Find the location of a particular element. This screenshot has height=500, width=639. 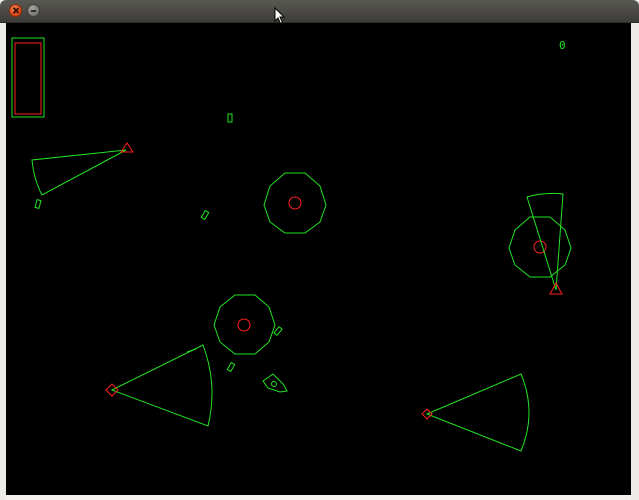

close-button is located at coordinates (15, 10).